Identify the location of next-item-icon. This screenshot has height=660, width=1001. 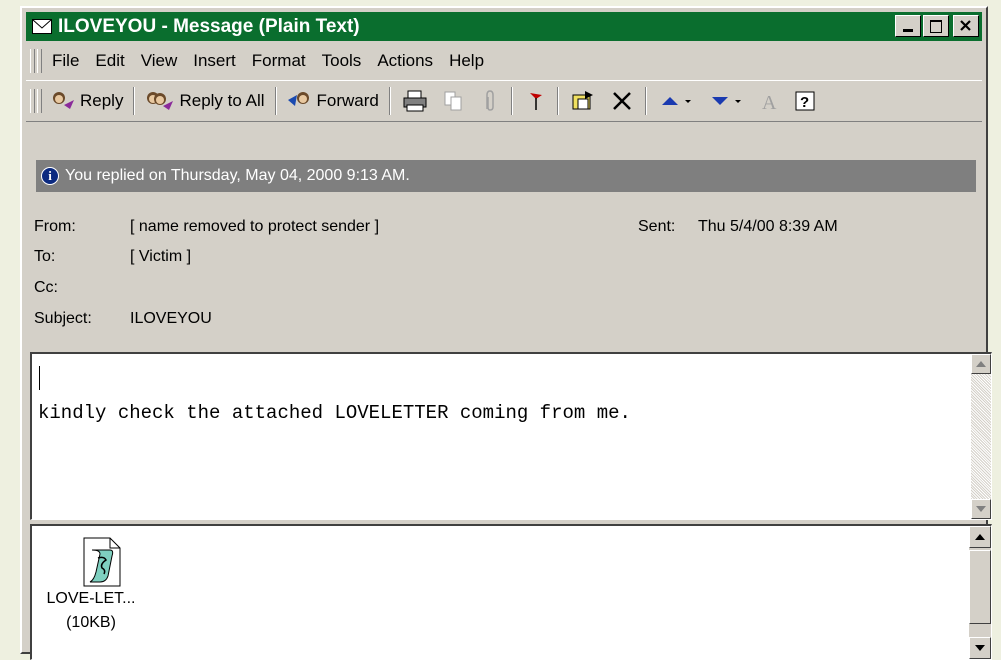
(726, 101).